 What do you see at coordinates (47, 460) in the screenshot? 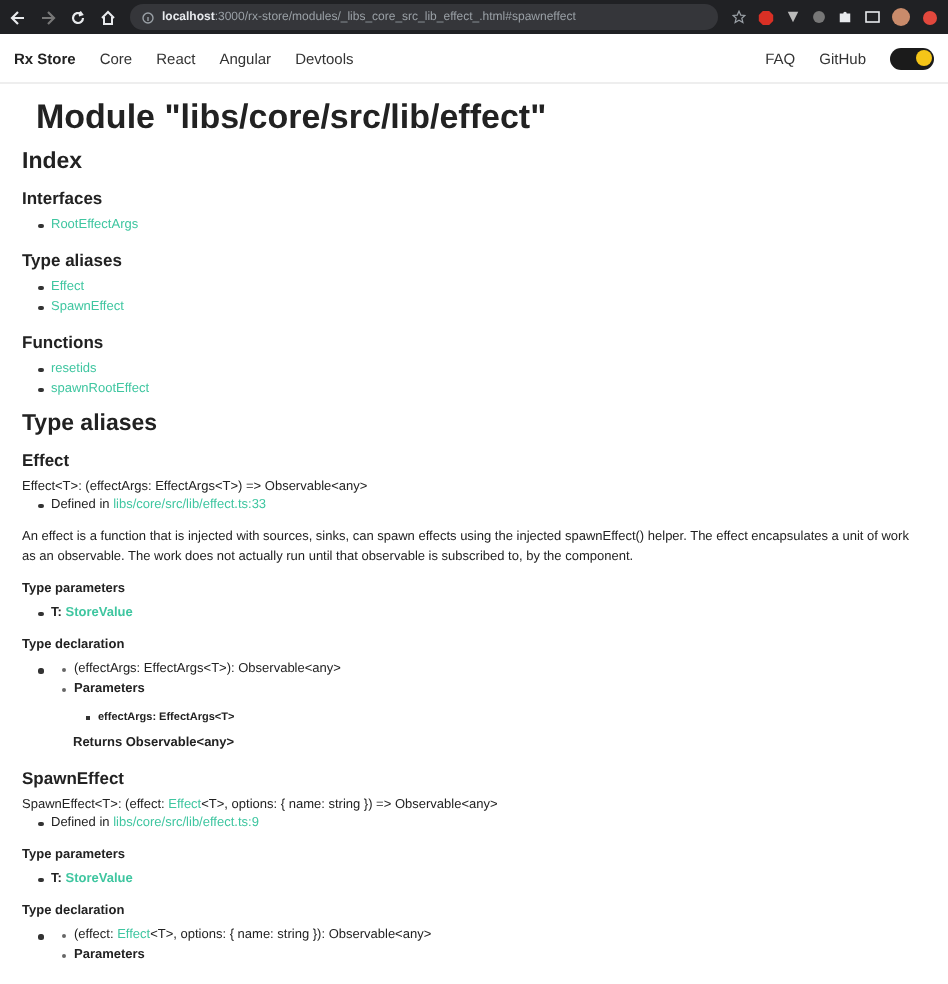
I see `subsection-heading: Effect` at bounding box center [47, 460].